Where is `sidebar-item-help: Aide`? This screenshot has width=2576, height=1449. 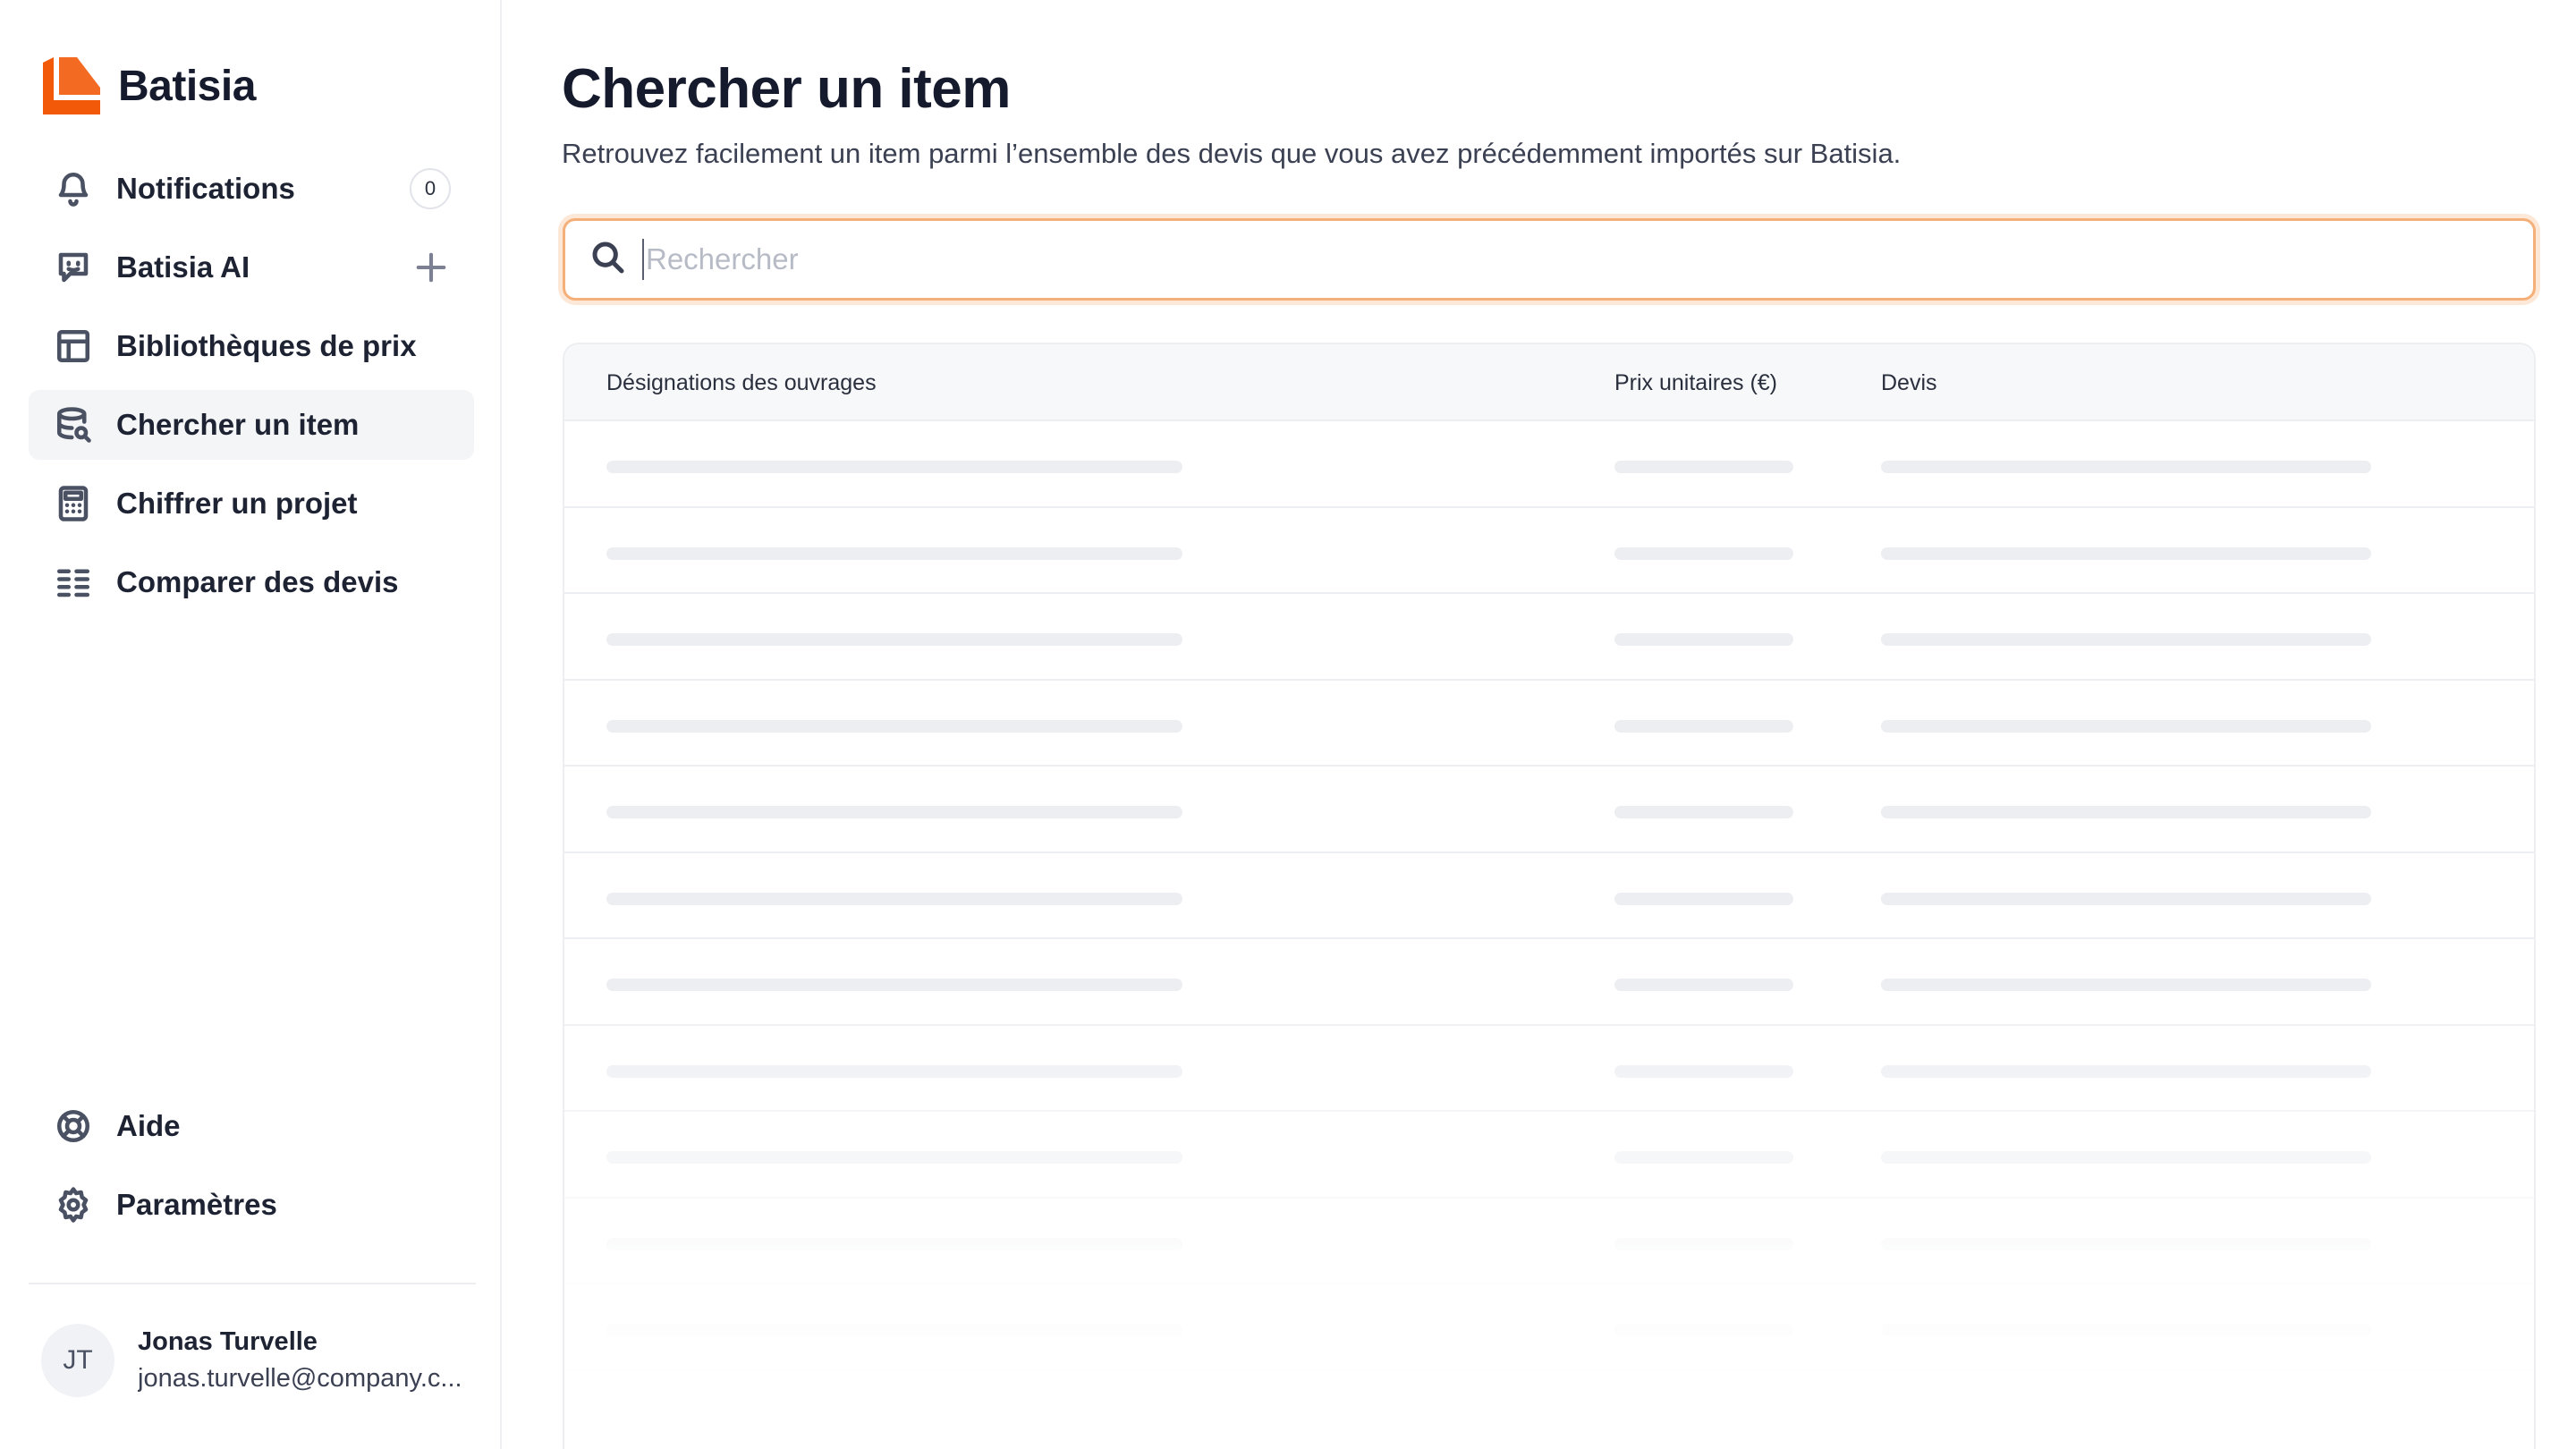
sidebar-item-help: Aide is located at coordinates (251, 1126).